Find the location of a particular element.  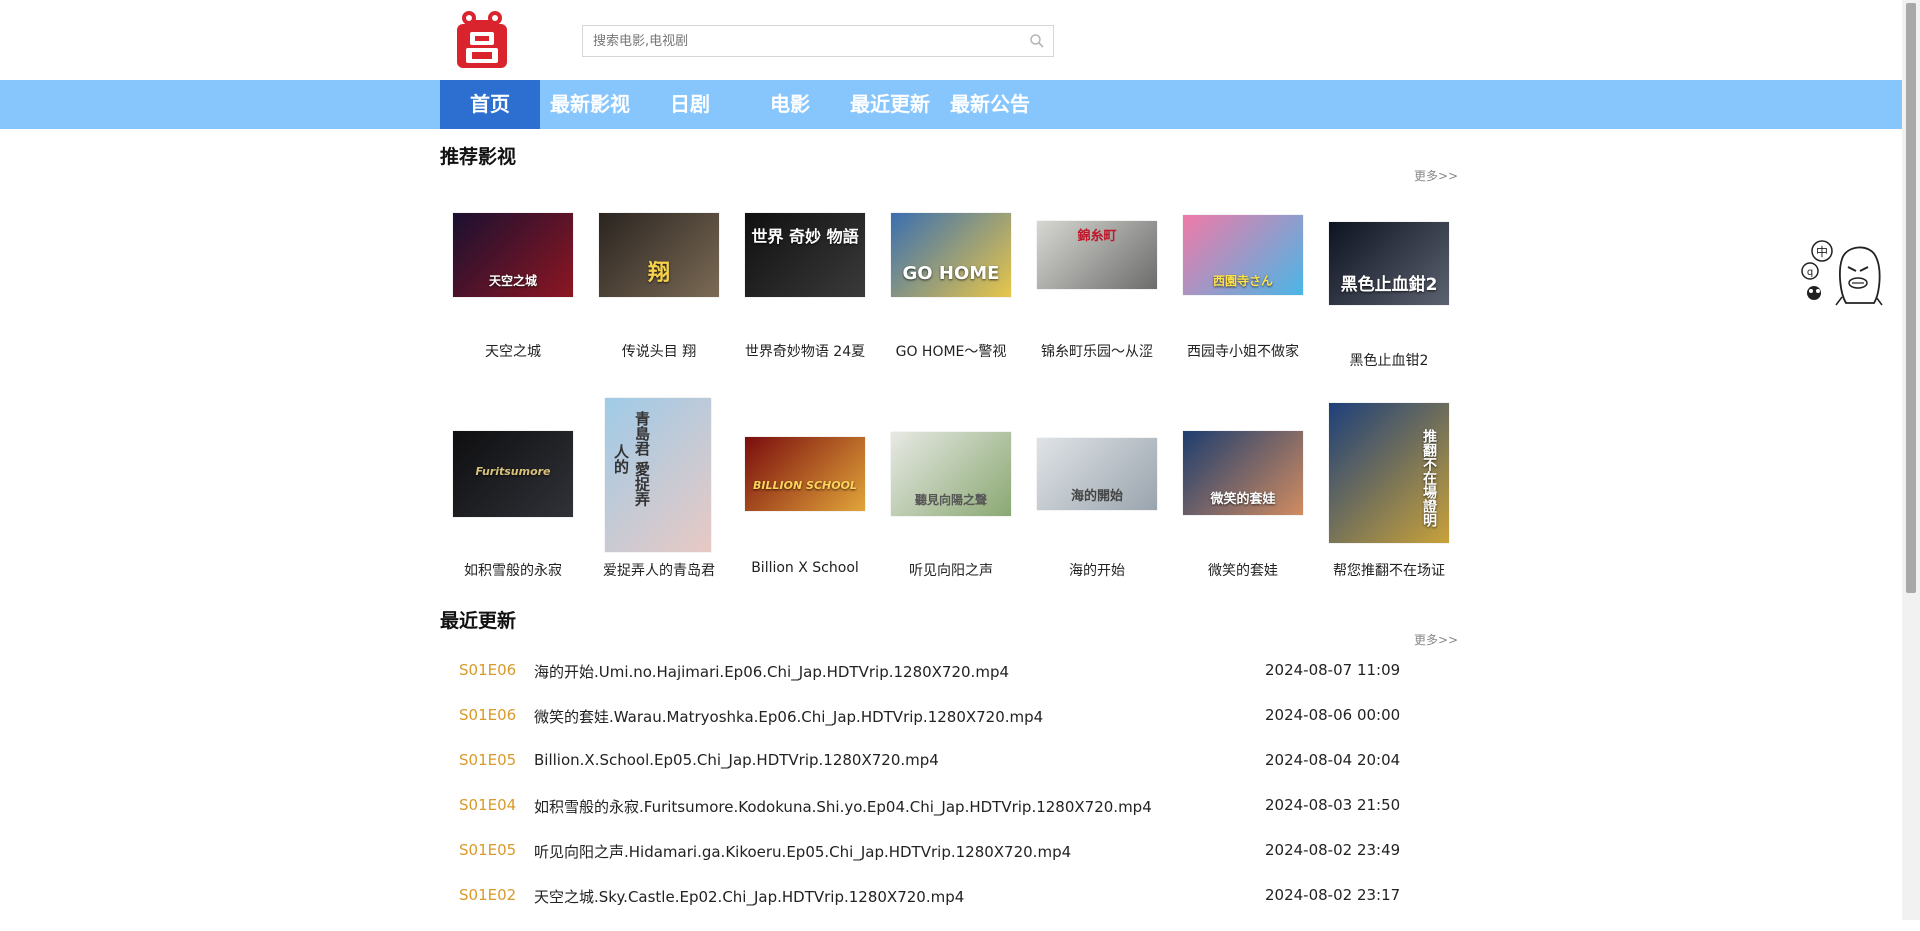

poster-row1-5: 西園寺さん is located at coordinates (1243, 255).